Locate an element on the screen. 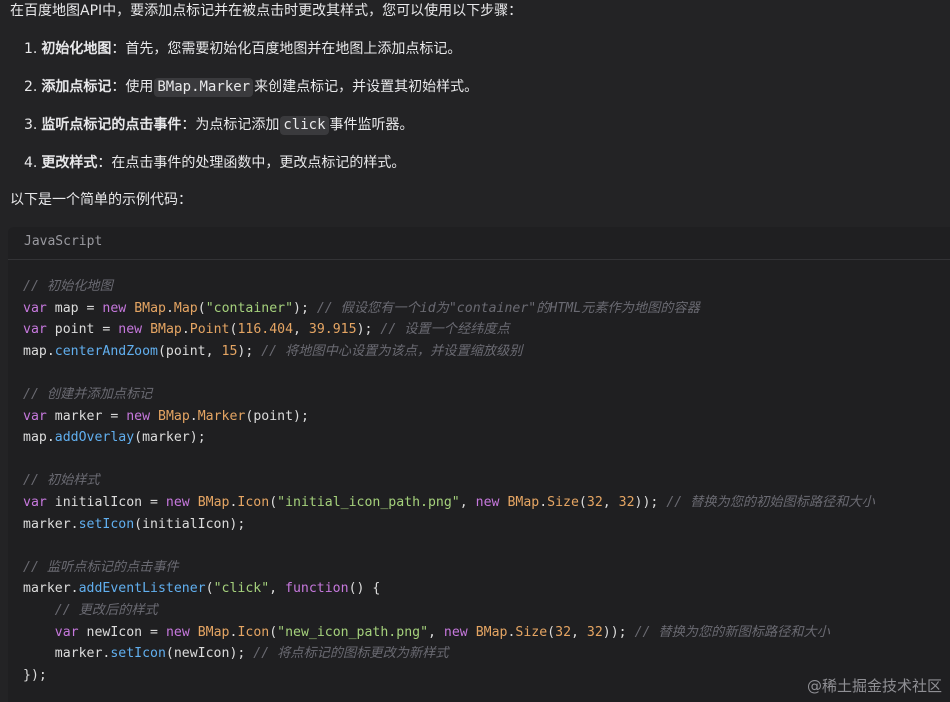 The width and height of the screenshot is (950, 702). code-line: // 创建并添加点标记 is located at coordinates (449, 395).